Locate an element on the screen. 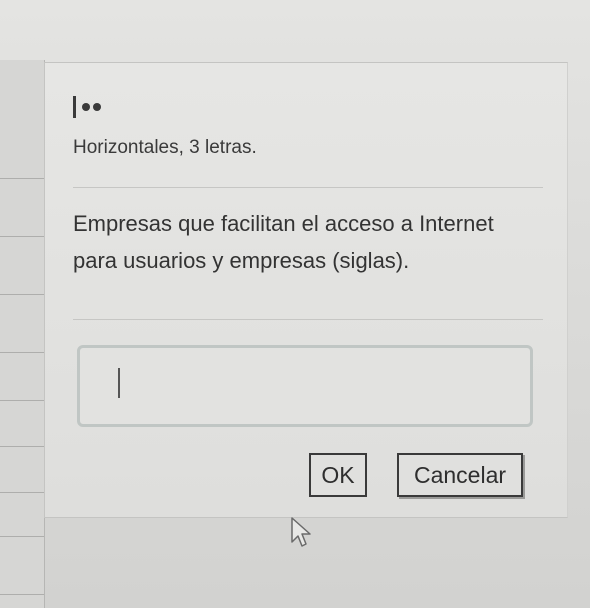  mouse-pointer-icon is located at coordinates (301, 532).